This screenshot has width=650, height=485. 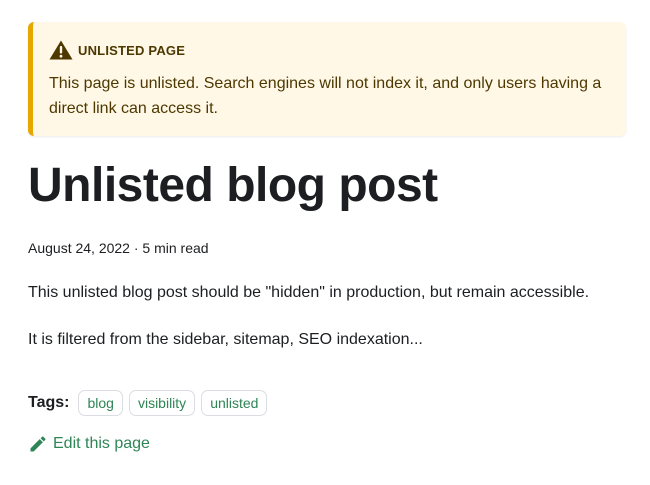 I want to click on tag-unlisted: unlisted, so click(x=234, y=403).